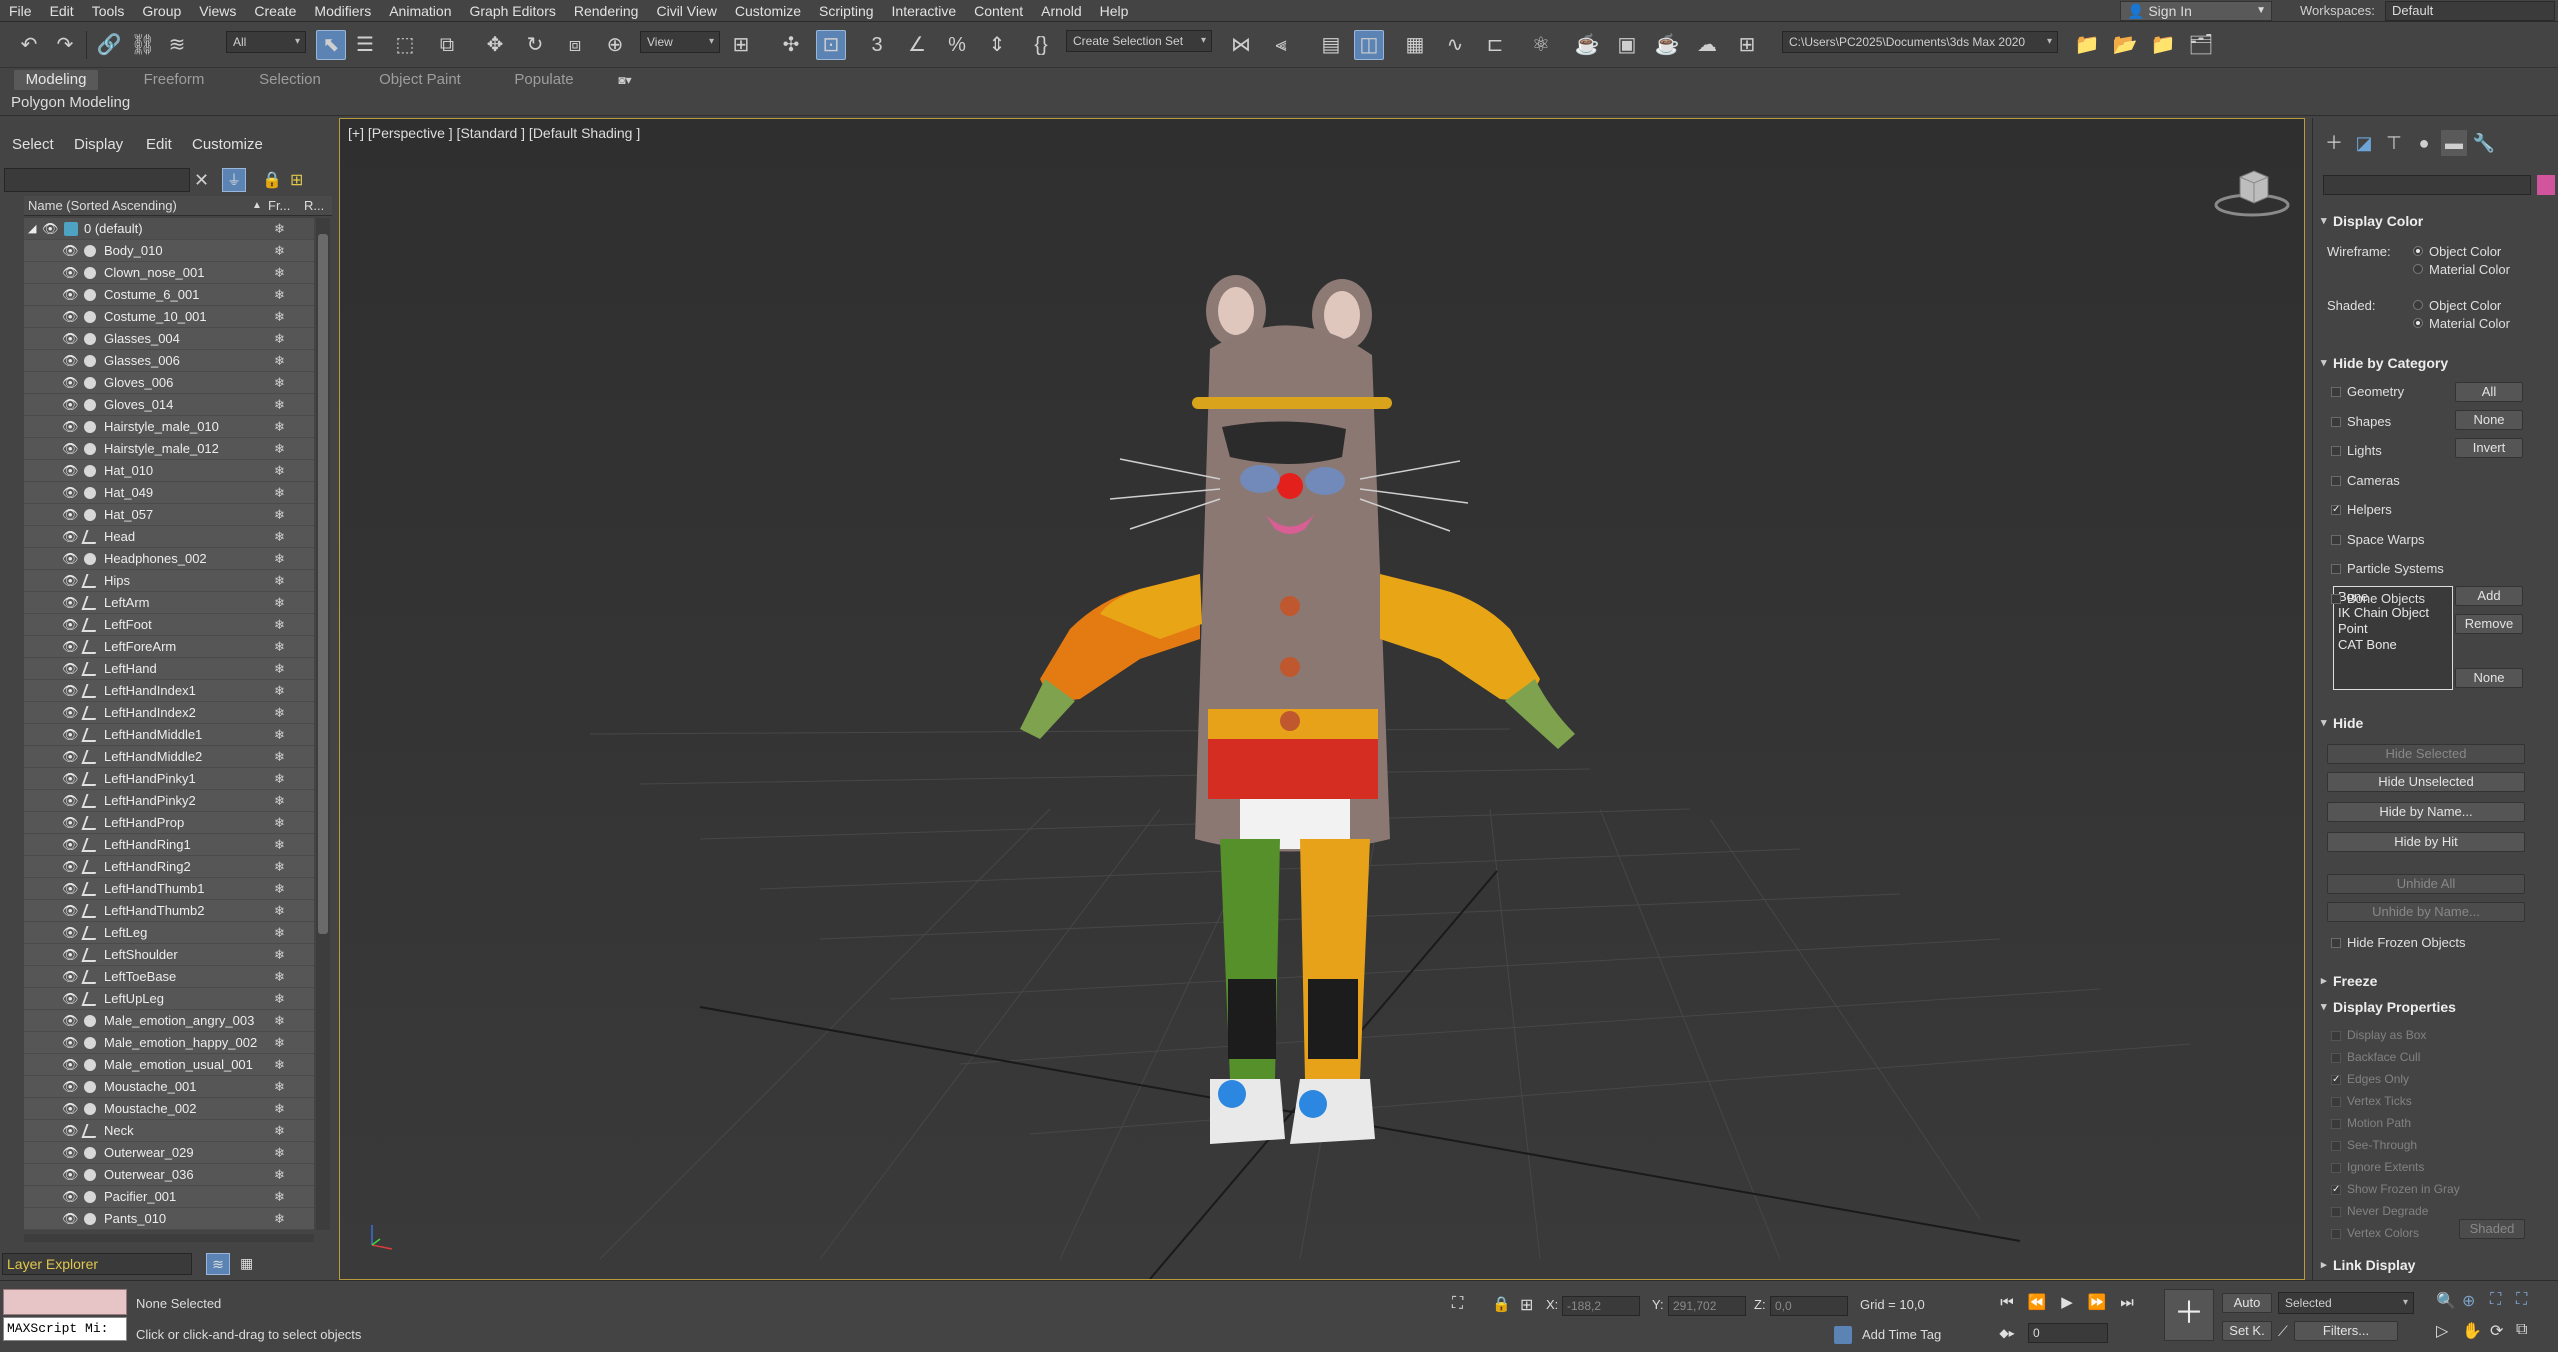 This screenshot has height=1352, width=2558. I want to click on current-frame-field: 0, so click(2068, 1333).